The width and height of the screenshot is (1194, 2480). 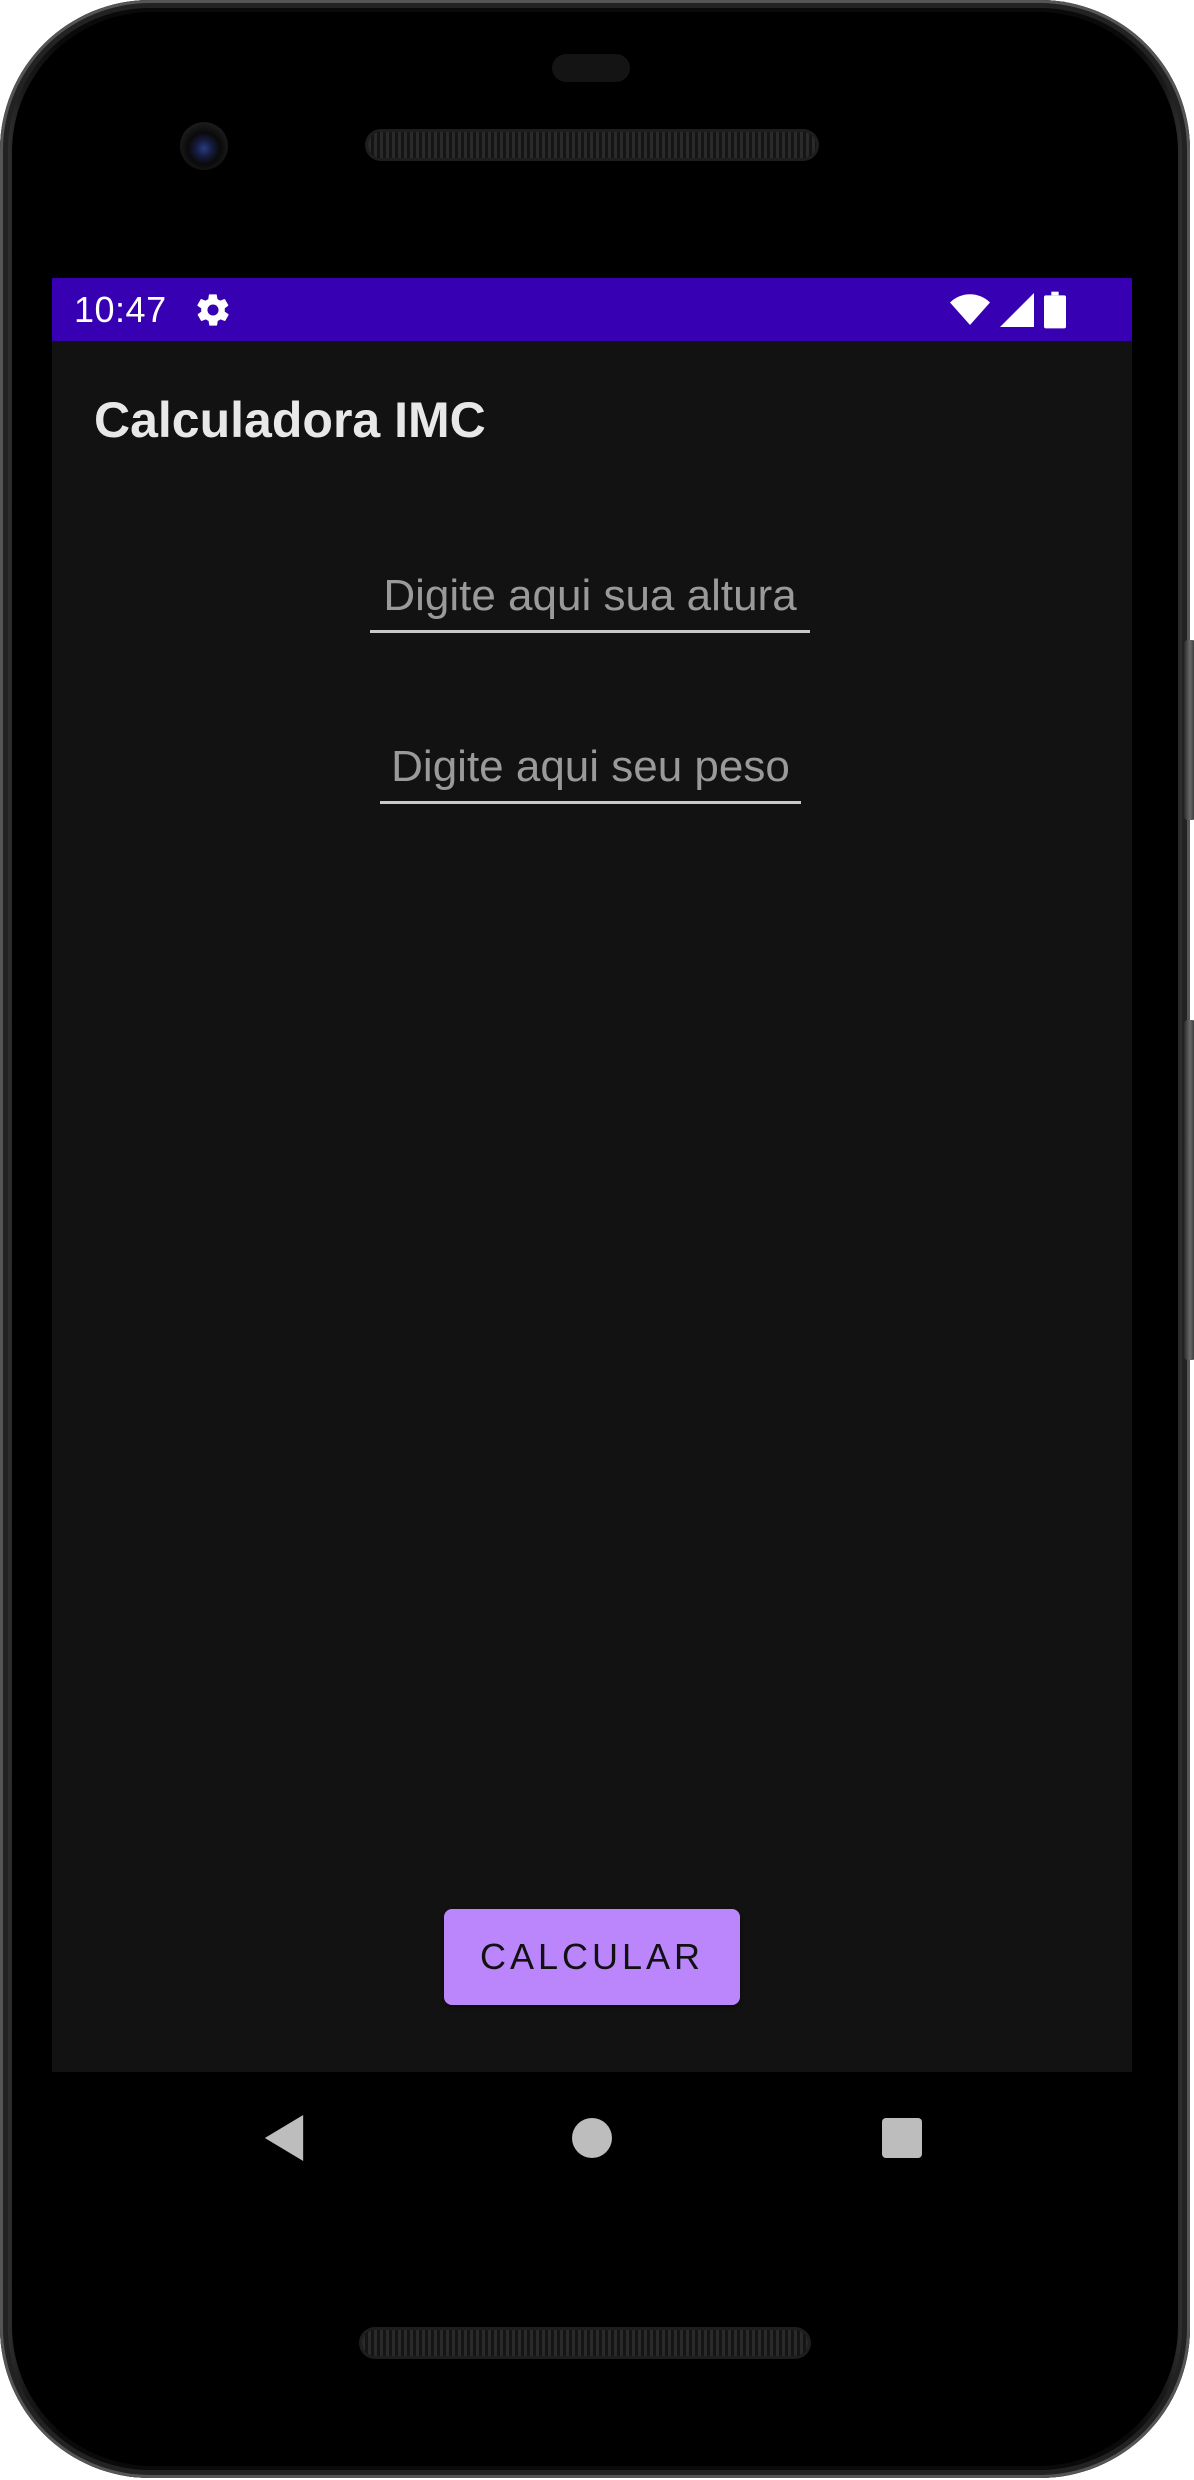 What do you see at coordinates (213, 310) in the screenshot?
I see `gear-icon` at bounding box center [213, 310].